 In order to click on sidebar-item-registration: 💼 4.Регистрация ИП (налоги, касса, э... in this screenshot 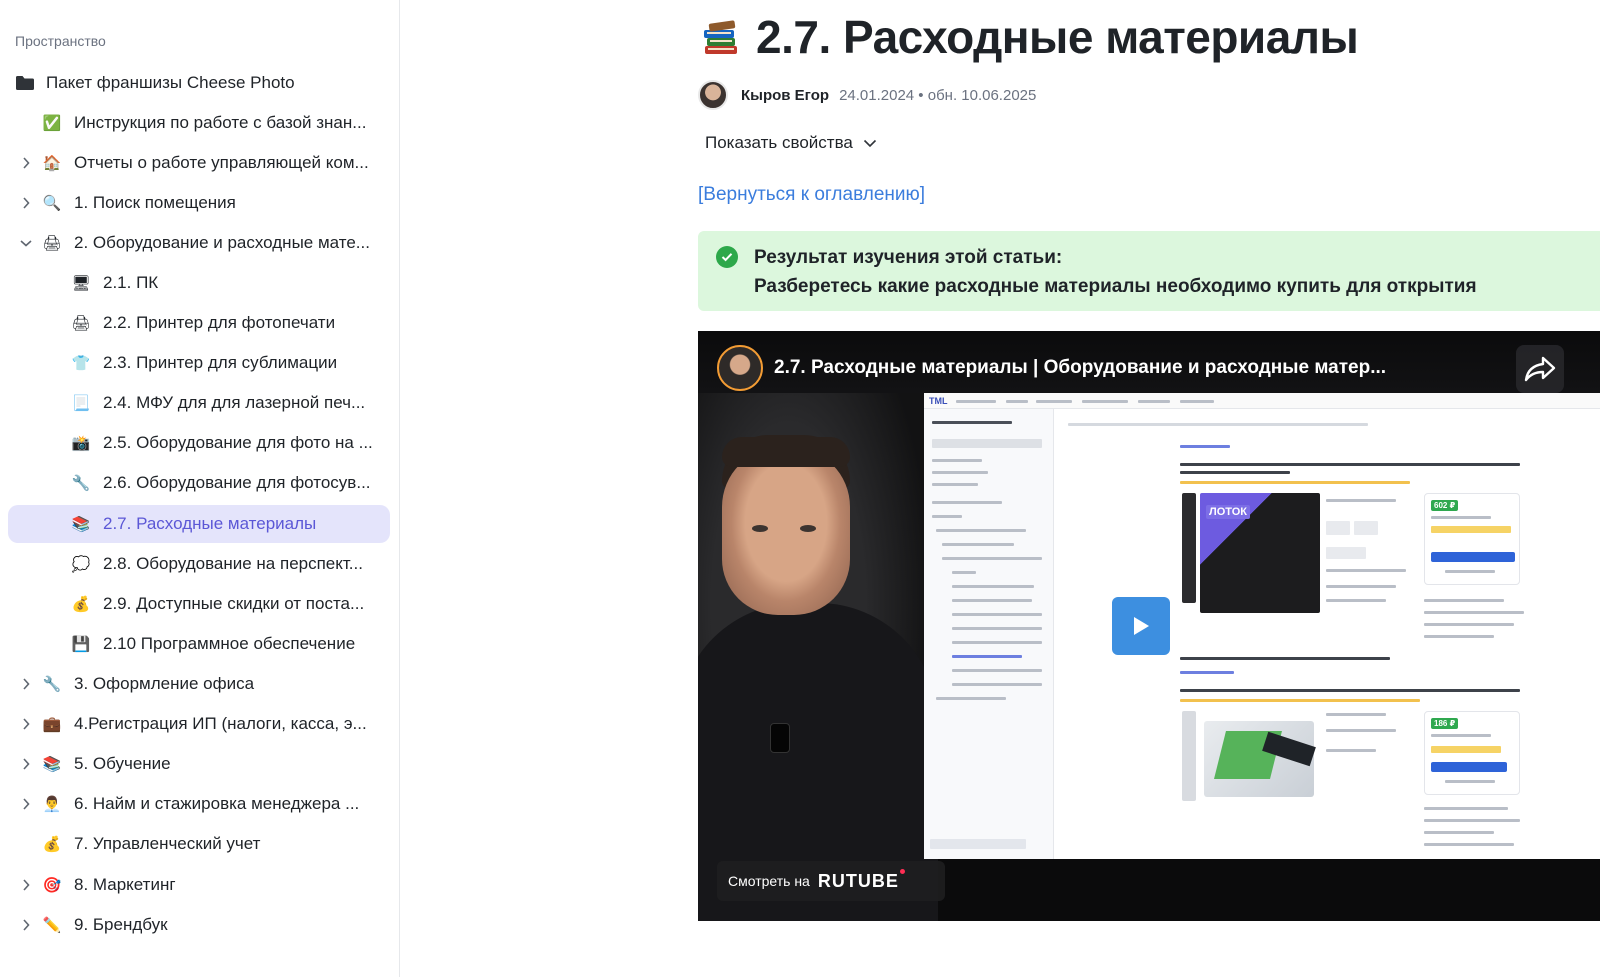, I will do `click(199, 724)`.